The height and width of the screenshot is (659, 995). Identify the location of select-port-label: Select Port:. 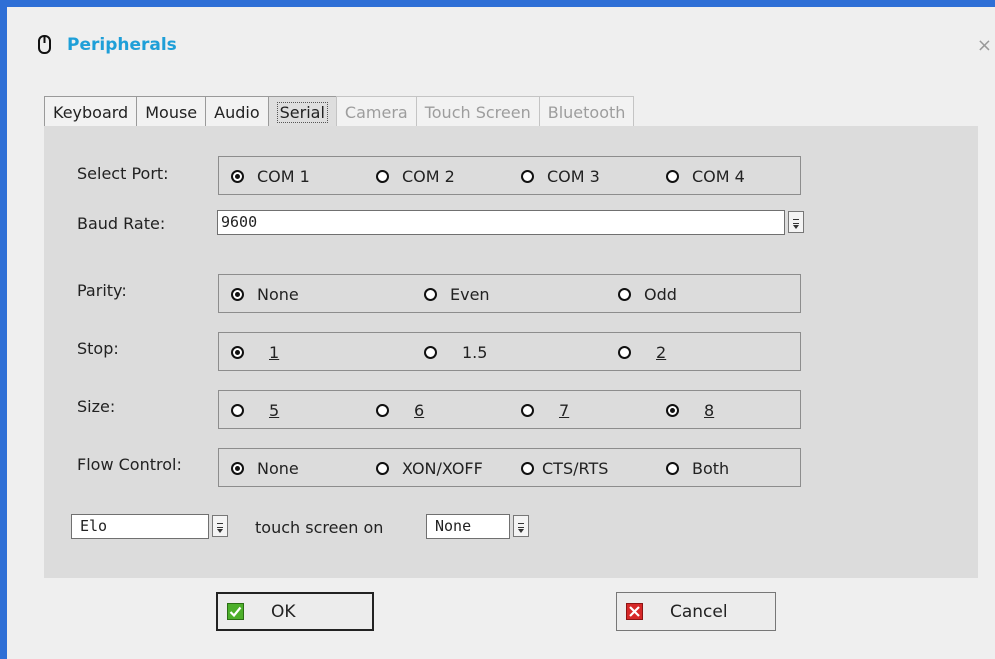
(123, 173).